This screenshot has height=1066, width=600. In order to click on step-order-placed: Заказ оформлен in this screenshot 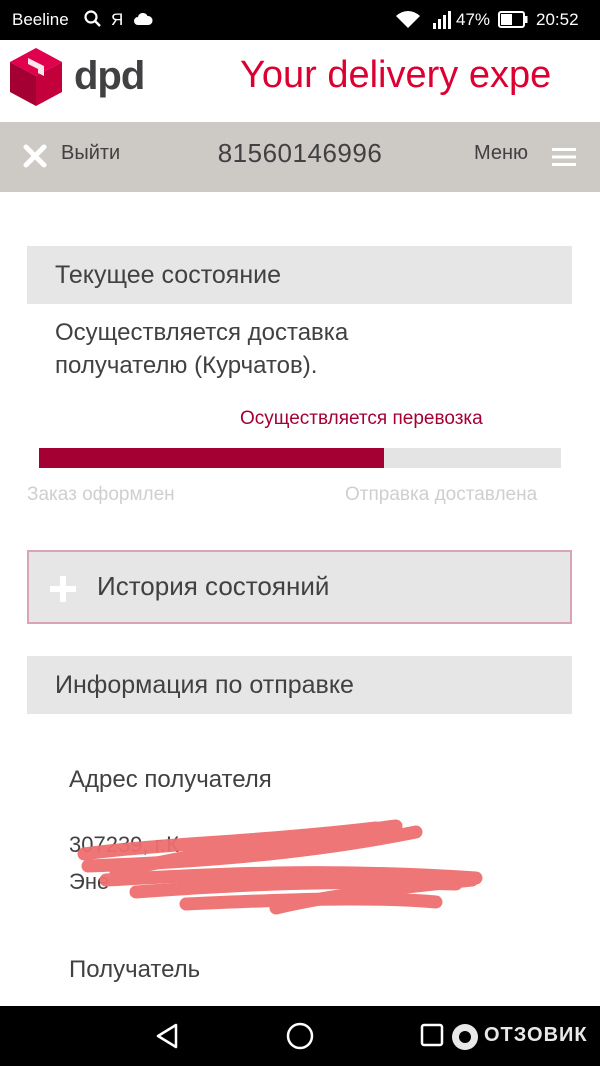, I will do `click(101, 494)`.